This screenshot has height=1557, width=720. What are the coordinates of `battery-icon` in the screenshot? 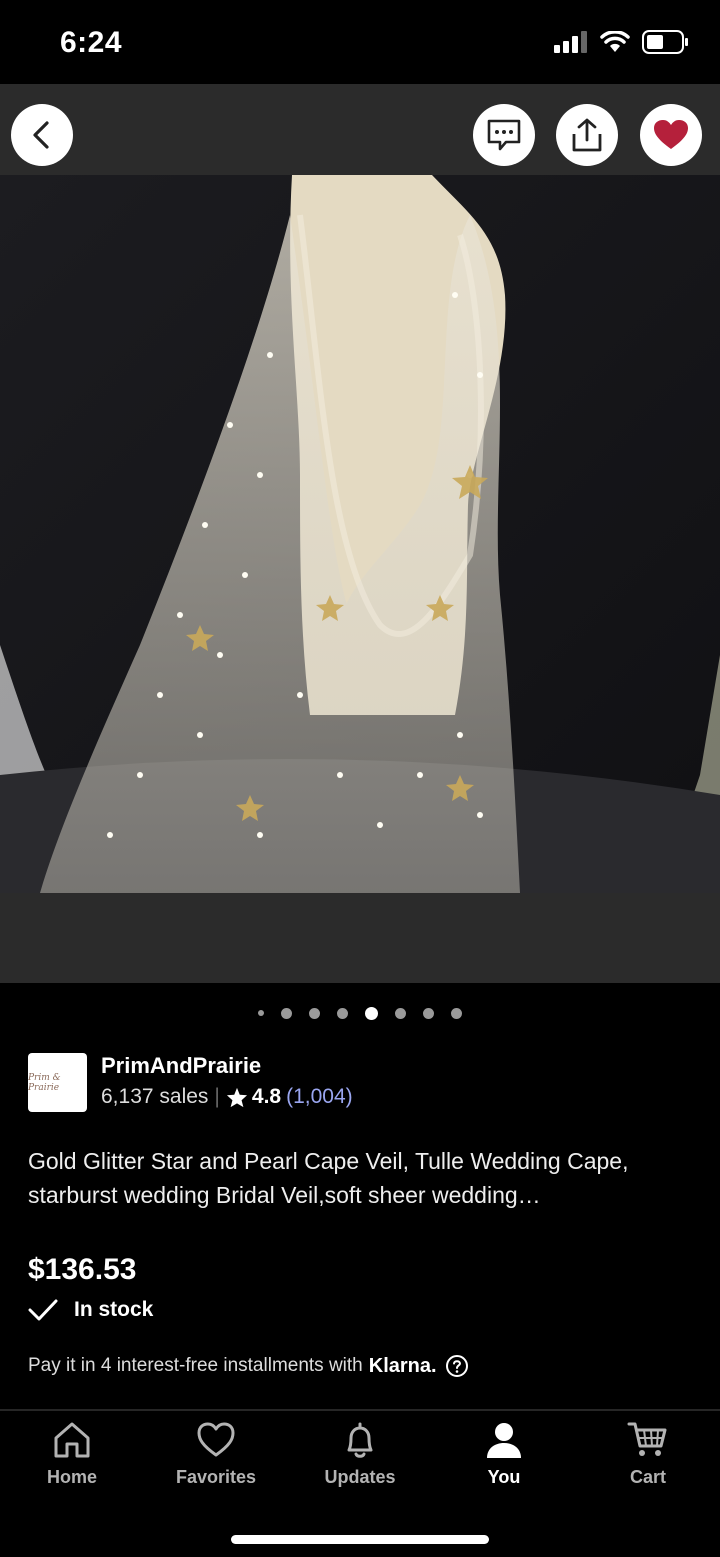 It's located at (665, 42).